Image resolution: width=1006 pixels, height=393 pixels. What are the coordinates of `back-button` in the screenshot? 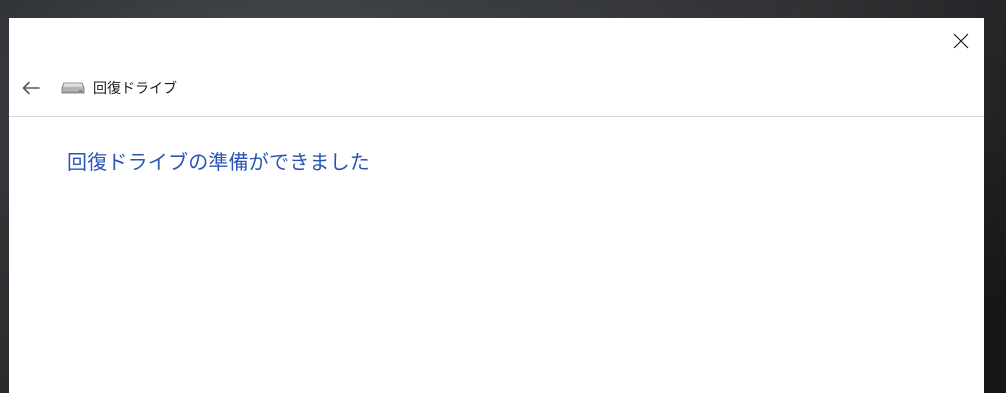 It's located at (31, 88).